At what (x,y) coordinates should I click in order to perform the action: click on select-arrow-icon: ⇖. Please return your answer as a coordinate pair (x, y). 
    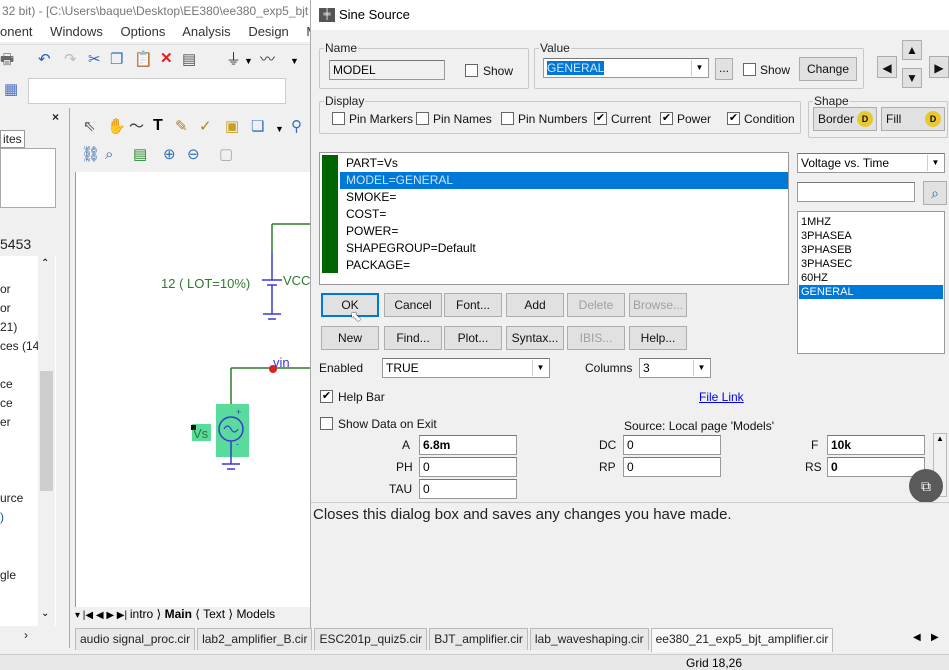
    Looking at the image, I should click on (89, 127).